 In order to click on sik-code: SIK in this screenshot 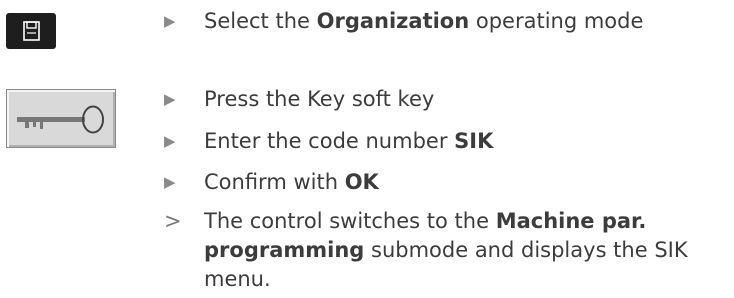, I will do `click(474, 141)`.